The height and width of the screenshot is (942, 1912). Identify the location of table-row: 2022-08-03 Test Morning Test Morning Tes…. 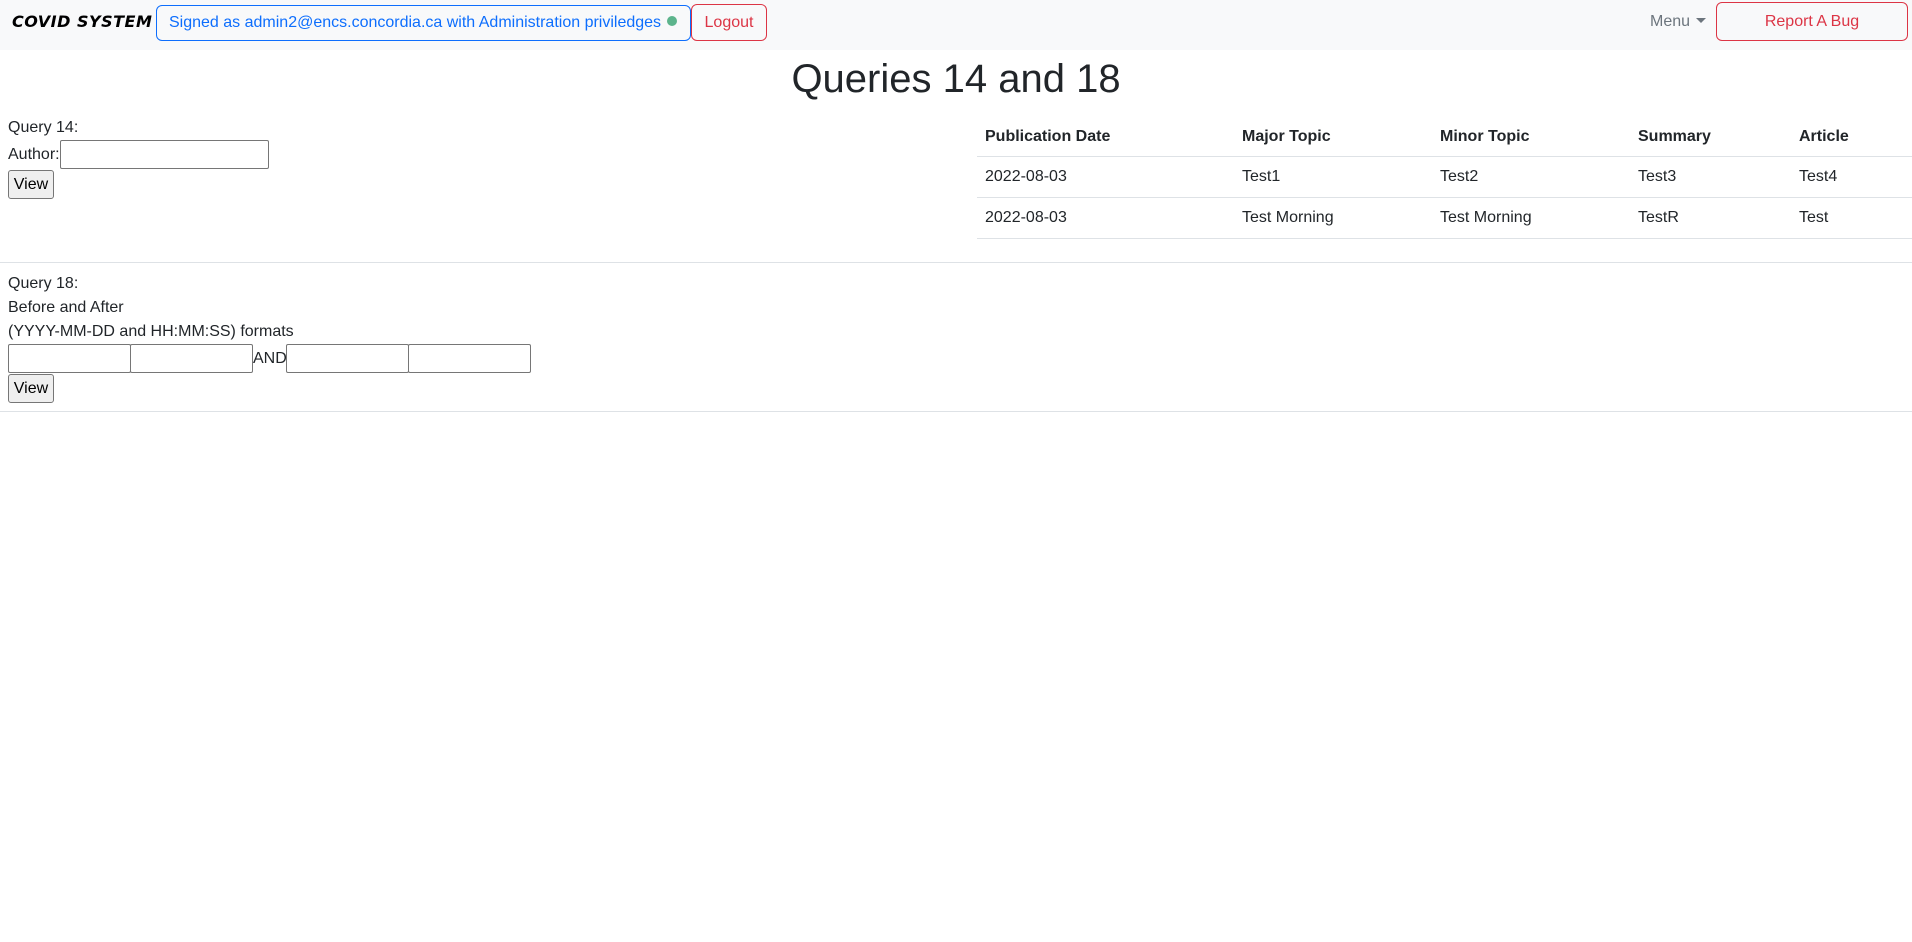
(1444, 218).